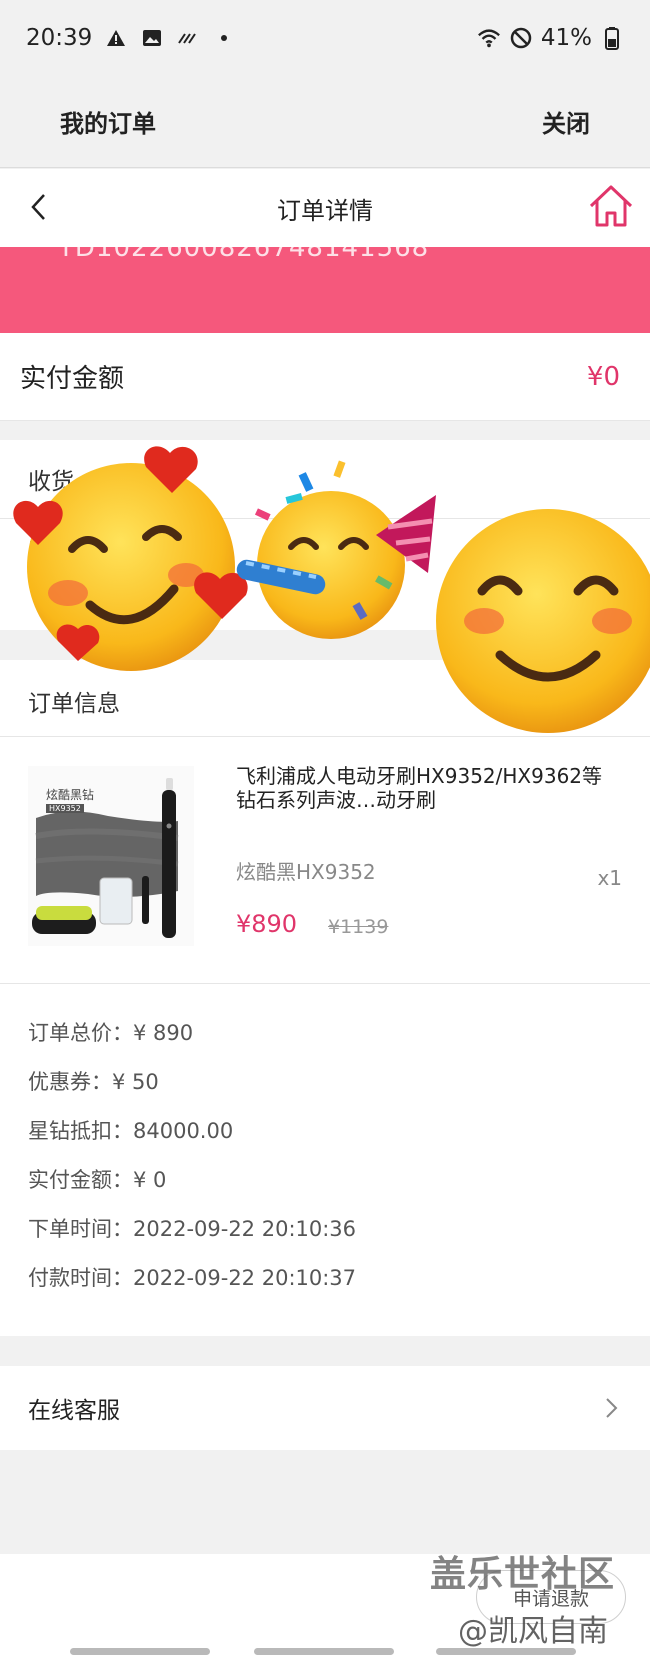 Image resolution: width=650 pixels, height=1665 pixels. I want to click on detail-value: ¥ 0, so click(150, 1180).